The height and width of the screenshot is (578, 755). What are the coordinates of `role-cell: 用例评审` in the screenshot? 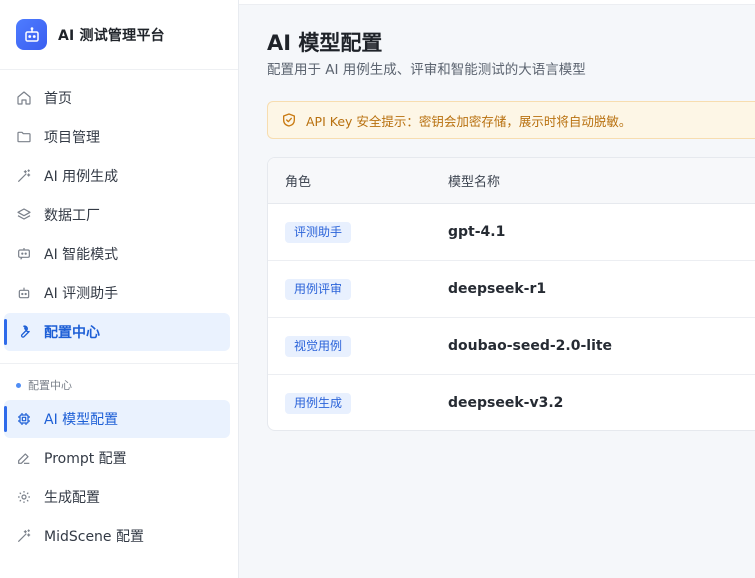 It's located at (358, 289).